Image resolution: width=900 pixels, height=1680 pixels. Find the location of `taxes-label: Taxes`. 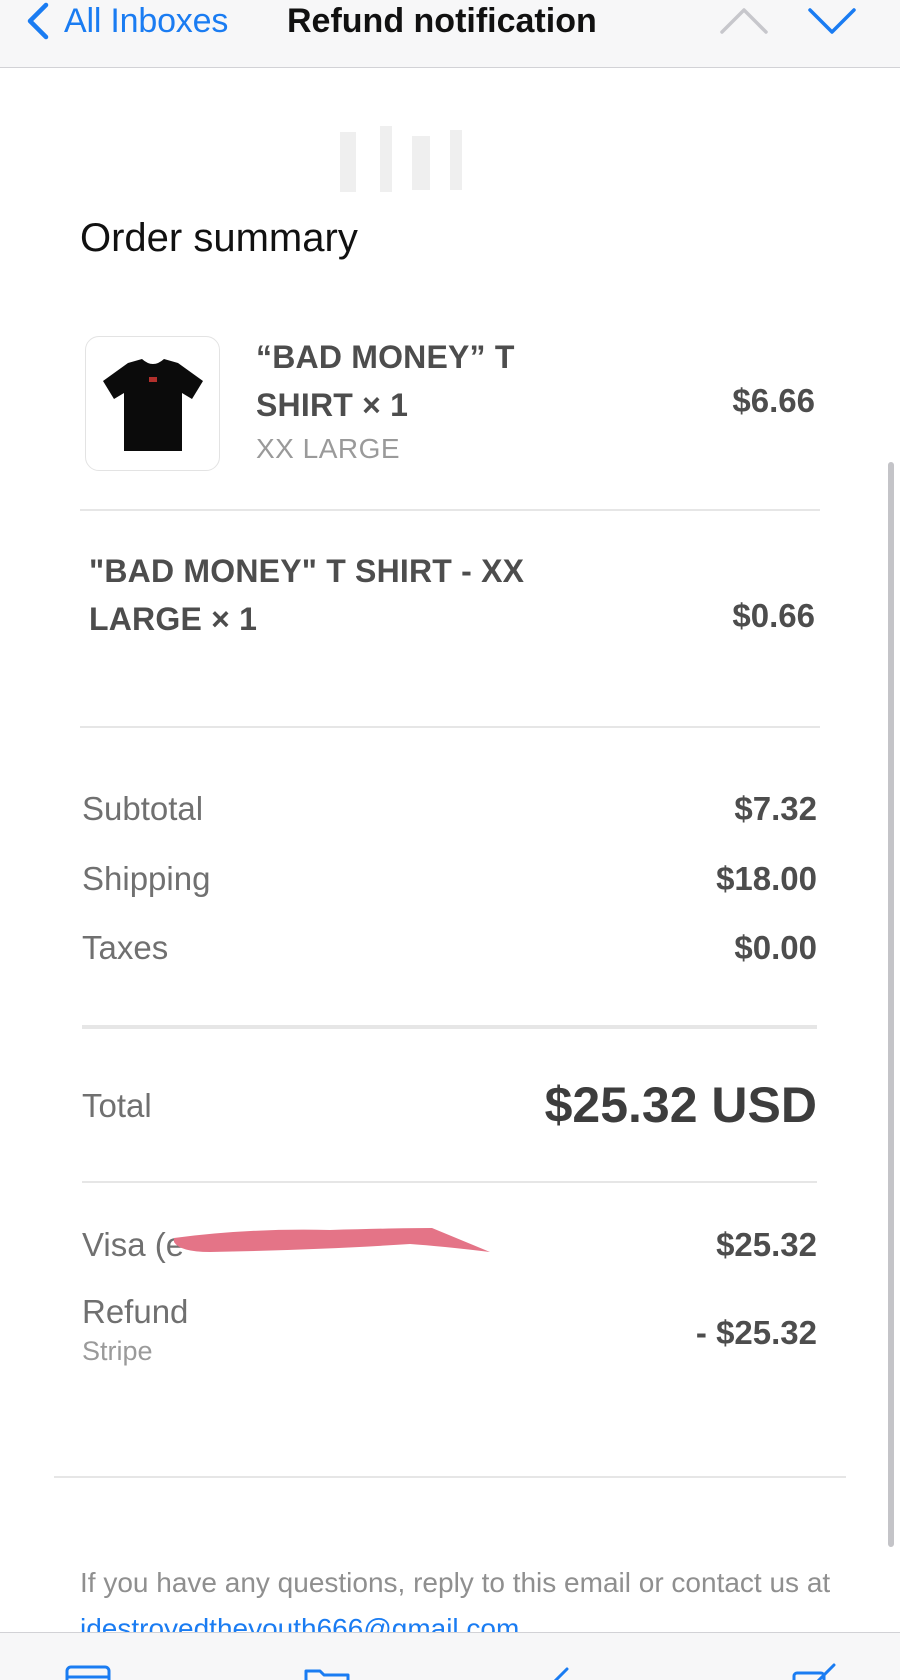

taxes-label: Taxes is located at coordinates (125, 947).